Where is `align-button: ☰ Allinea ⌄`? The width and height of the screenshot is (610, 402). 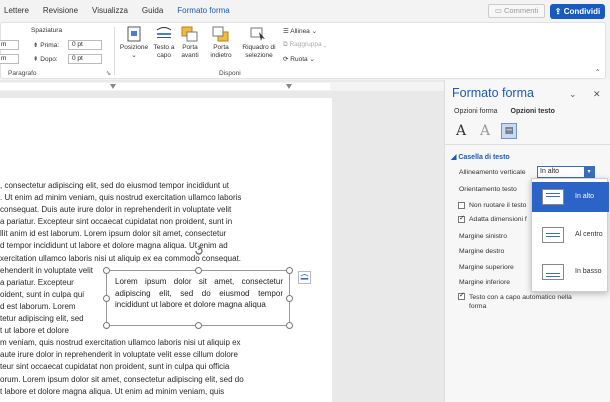
align-button: ☰ Allinea ⌄ is located at coordinates (300, 31).